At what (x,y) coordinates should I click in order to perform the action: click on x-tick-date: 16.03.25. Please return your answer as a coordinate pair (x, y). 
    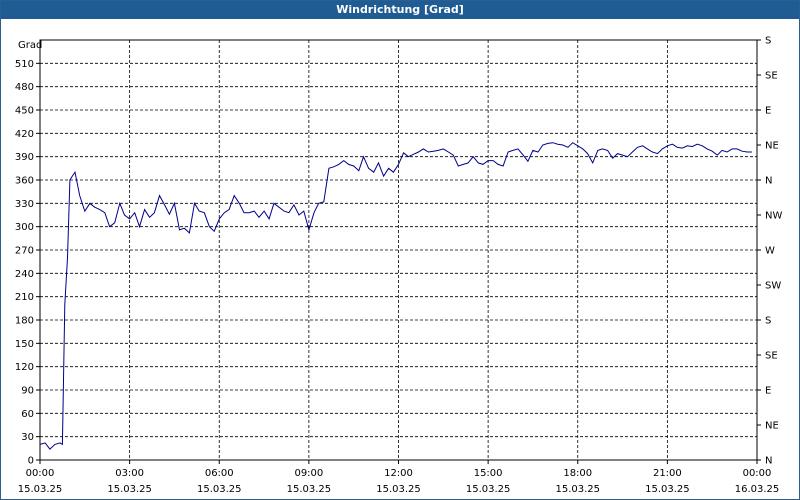
    Looking at the image, I should click on (757, 489).